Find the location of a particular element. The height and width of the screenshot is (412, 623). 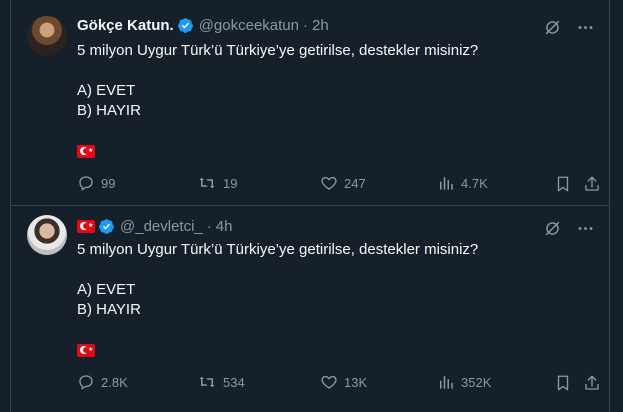

reply-count: 2.8K is located at coordinates (114, 382).